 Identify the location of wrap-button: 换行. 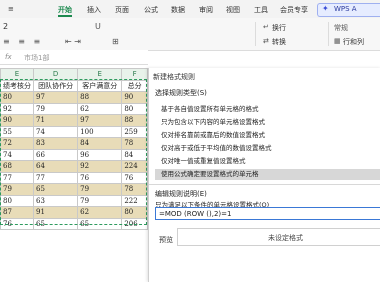
(279, 28).